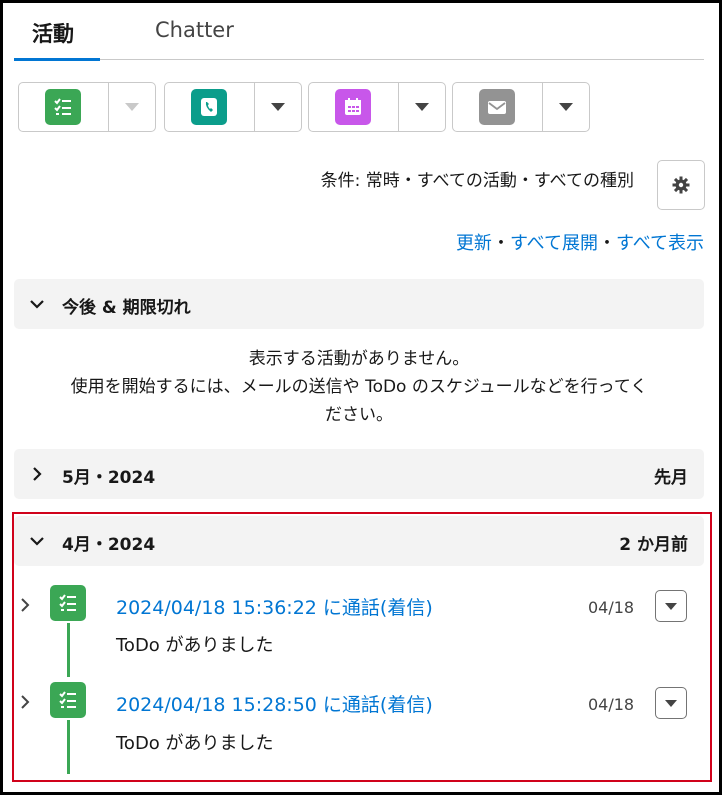 The width and height of the screenshot is (722, 795). I want to click on calendar-icon, so click(353, 107).